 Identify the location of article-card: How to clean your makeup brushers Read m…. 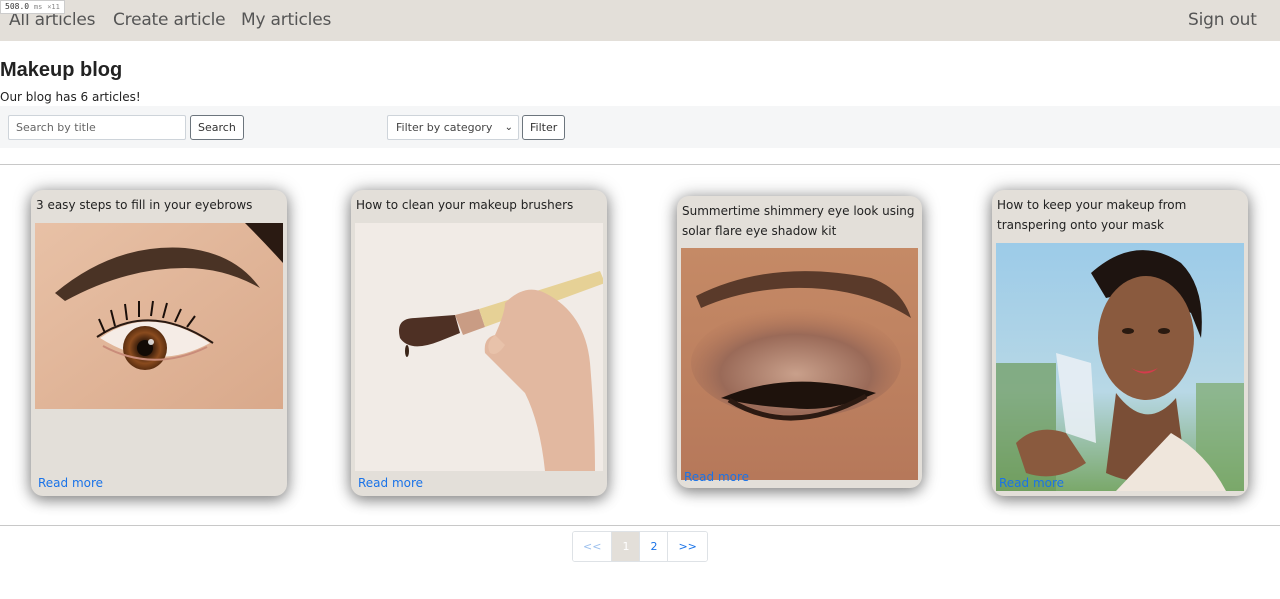
(479, 343).